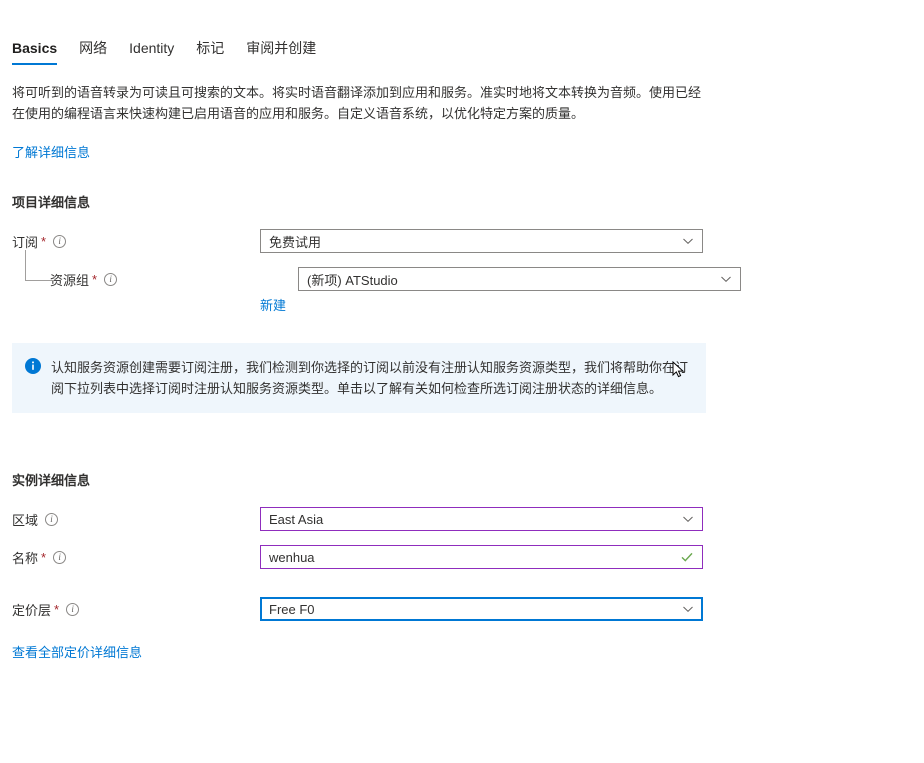 This screenshot has width=924, height=763. Describe the element at coordinates (136, 519) in the screenshot. I see `region-label: 区域 i` at that location.